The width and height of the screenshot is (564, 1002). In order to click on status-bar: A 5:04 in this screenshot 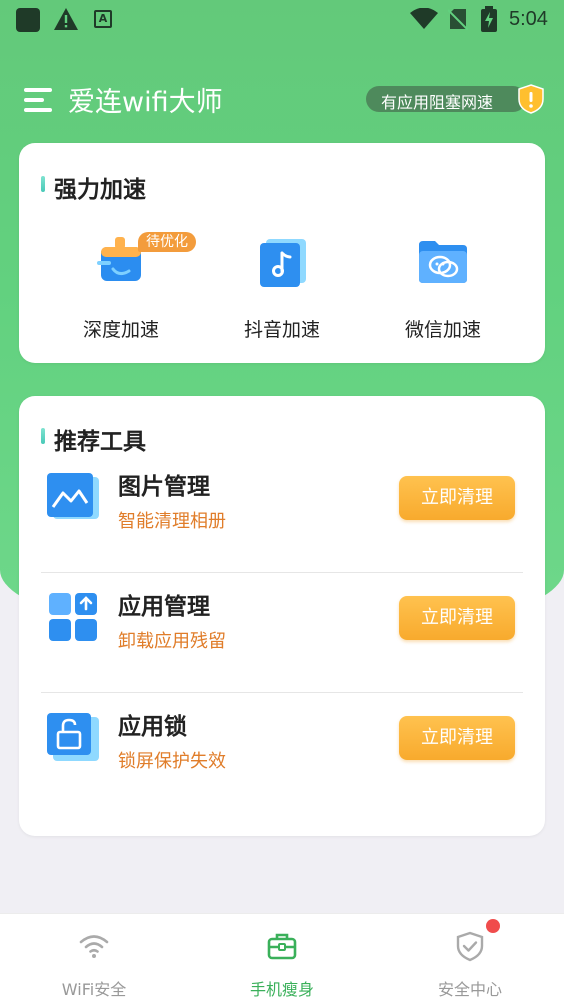, I will do `click(282, 20)`.